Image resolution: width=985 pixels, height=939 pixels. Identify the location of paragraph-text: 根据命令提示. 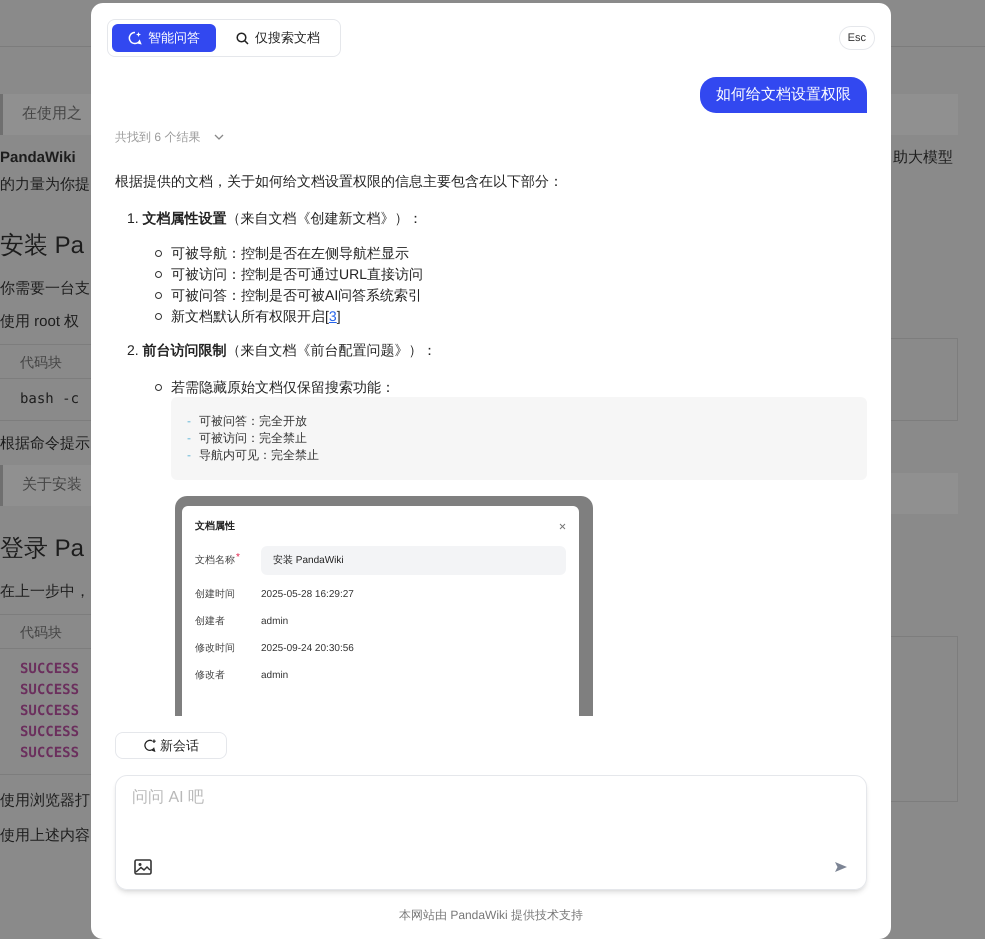
(45, 444).